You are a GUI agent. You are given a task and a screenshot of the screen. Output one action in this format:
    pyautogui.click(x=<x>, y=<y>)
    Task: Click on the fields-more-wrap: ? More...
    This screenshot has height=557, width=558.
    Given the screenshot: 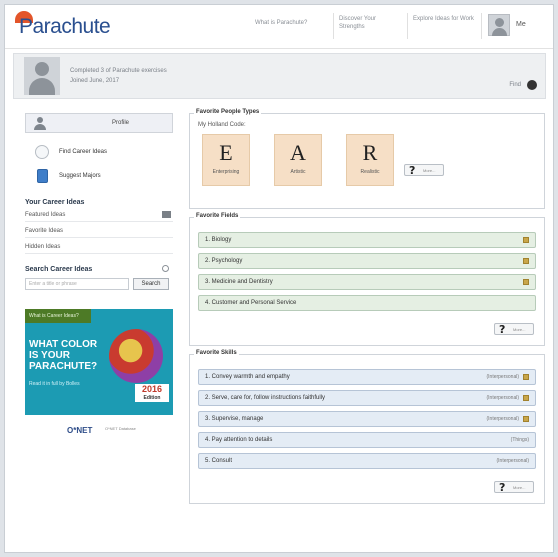 What is the action you would take?
    pyautogui.click(x=367, y=327)
    